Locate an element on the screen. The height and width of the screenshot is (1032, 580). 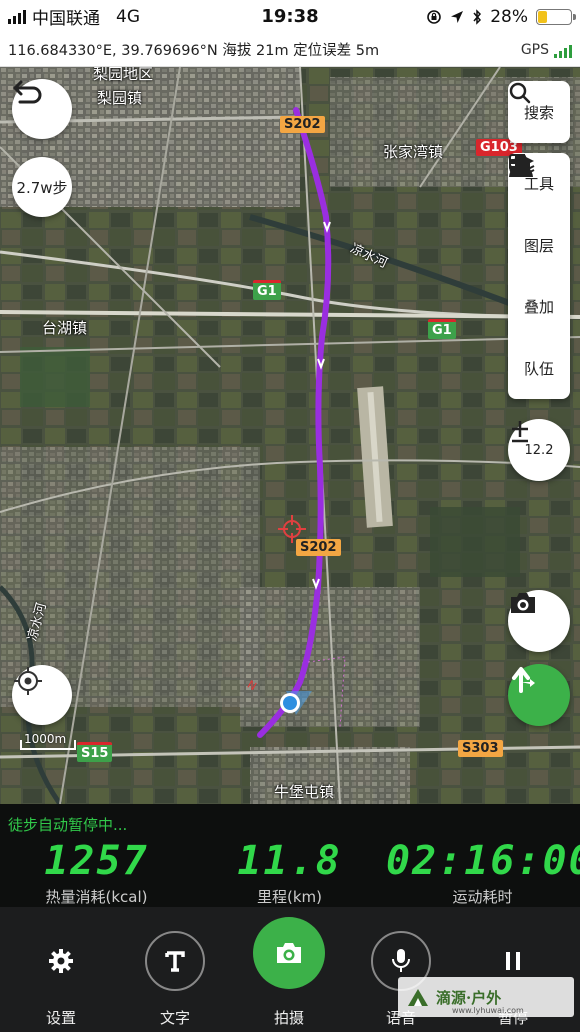
tool-item-team: 队伍 is located at coordinates (539, 277).